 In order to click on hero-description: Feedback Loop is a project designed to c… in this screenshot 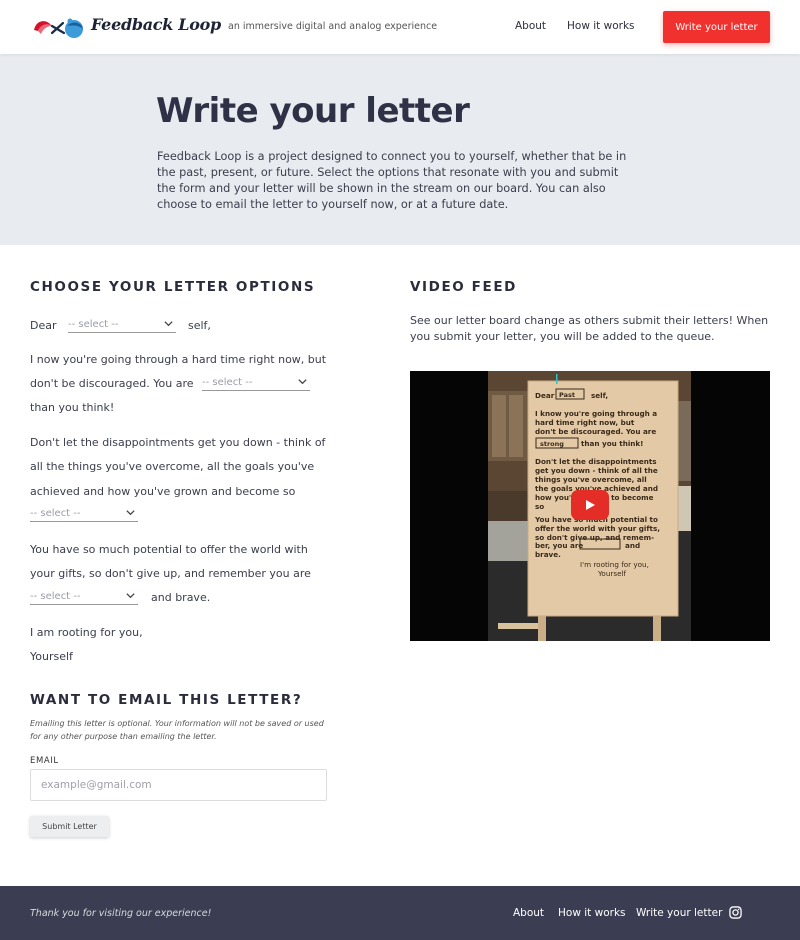, I will do `click(392, 180)`.